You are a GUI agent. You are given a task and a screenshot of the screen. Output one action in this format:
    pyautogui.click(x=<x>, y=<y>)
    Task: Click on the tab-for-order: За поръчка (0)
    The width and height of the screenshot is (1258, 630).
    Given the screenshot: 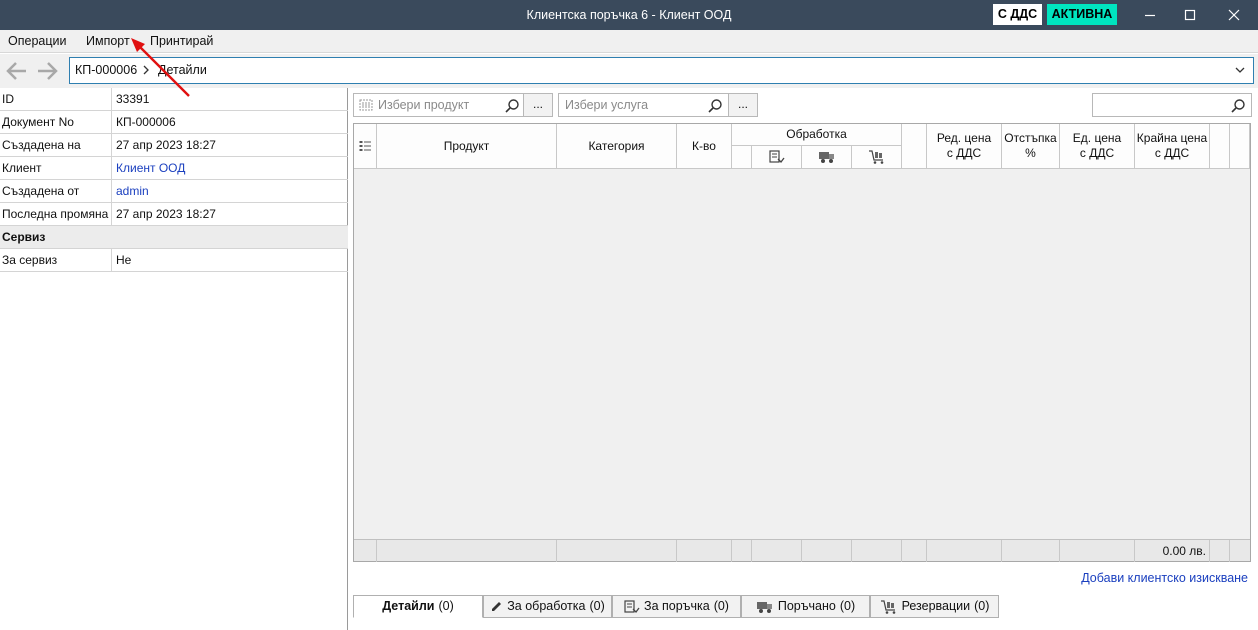 What is the action you would take?
    pyautogui.click(x=676, y=606)
    